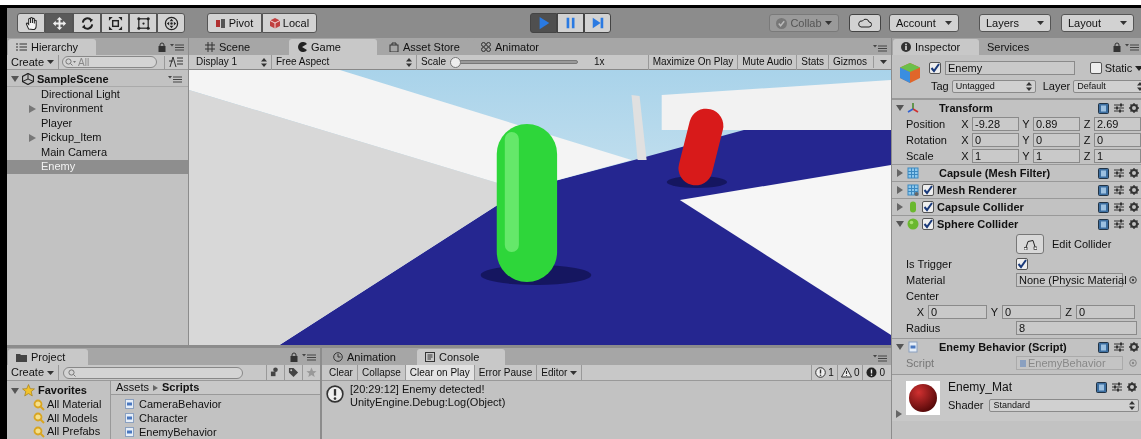 This screenshot has height=439, width=1141. What do you see at coordinates (560, 372) in the screenshot?
I see `editor-dropdown: Editor` at bounding box center [560, 372].